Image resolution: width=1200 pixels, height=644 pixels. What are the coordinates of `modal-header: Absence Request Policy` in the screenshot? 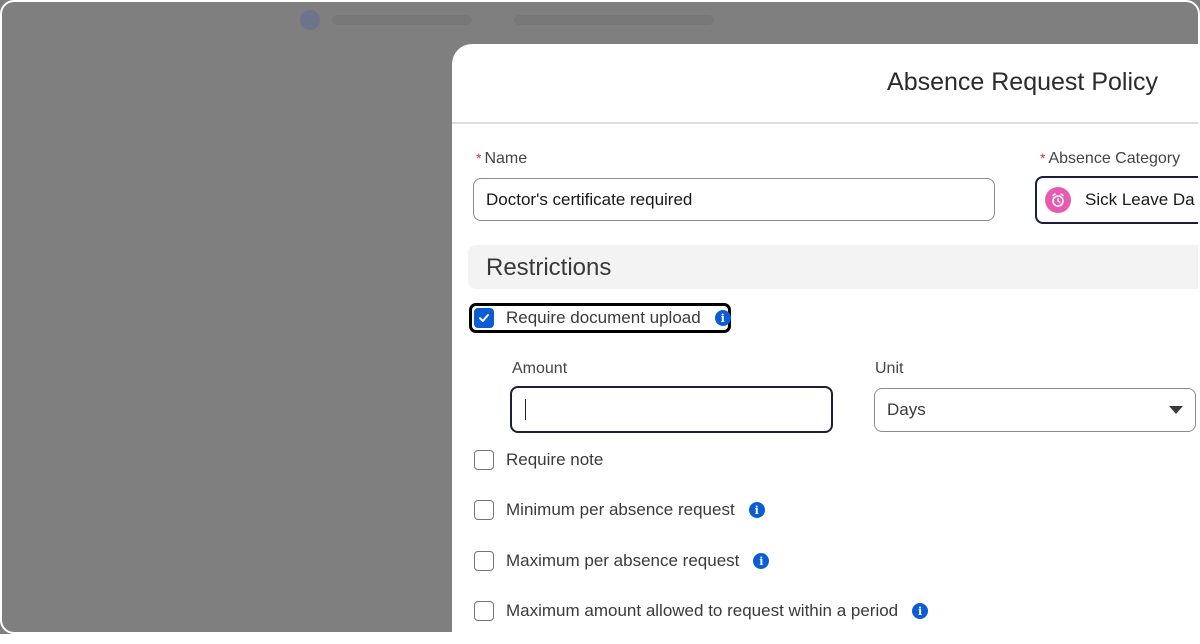 It's located at (826, 84).